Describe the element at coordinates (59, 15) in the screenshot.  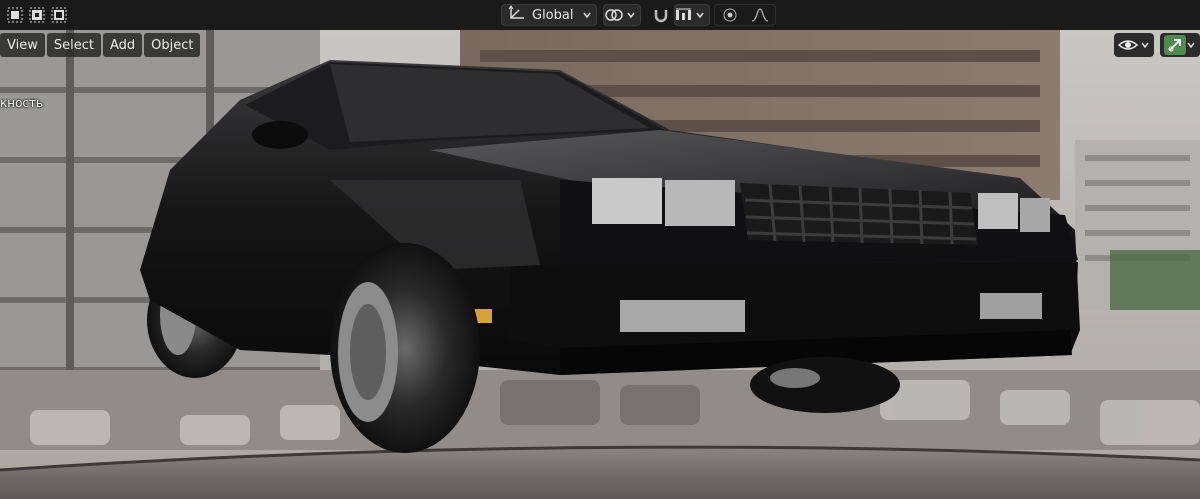
I see `select-subtract-icon` at that location.